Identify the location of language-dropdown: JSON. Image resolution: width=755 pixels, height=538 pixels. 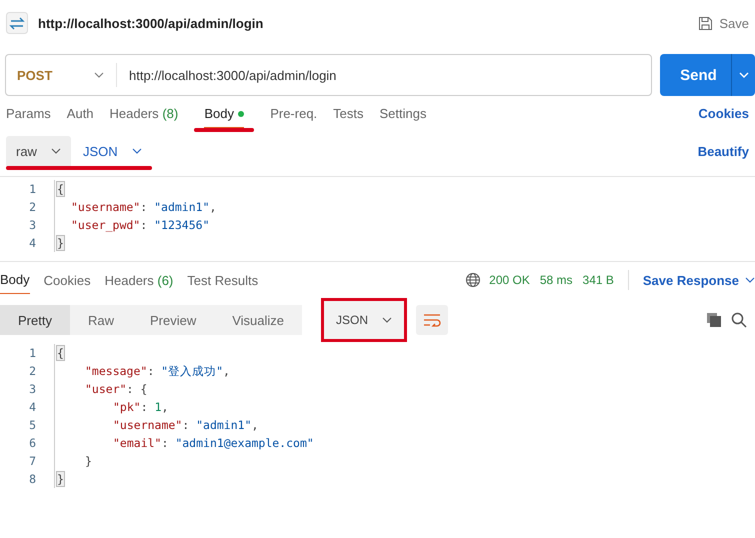
(111, 151).